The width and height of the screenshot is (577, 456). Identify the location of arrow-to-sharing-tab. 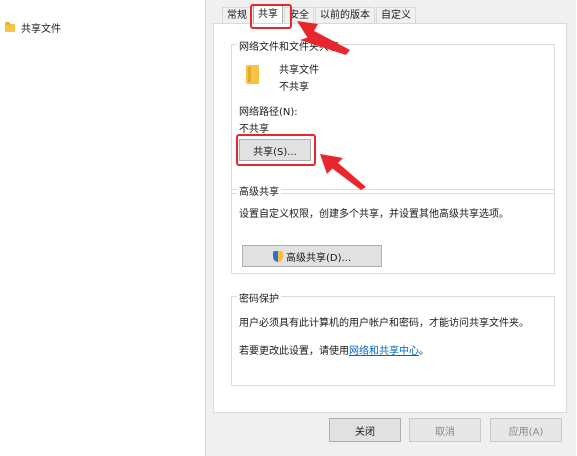
(323, 38).